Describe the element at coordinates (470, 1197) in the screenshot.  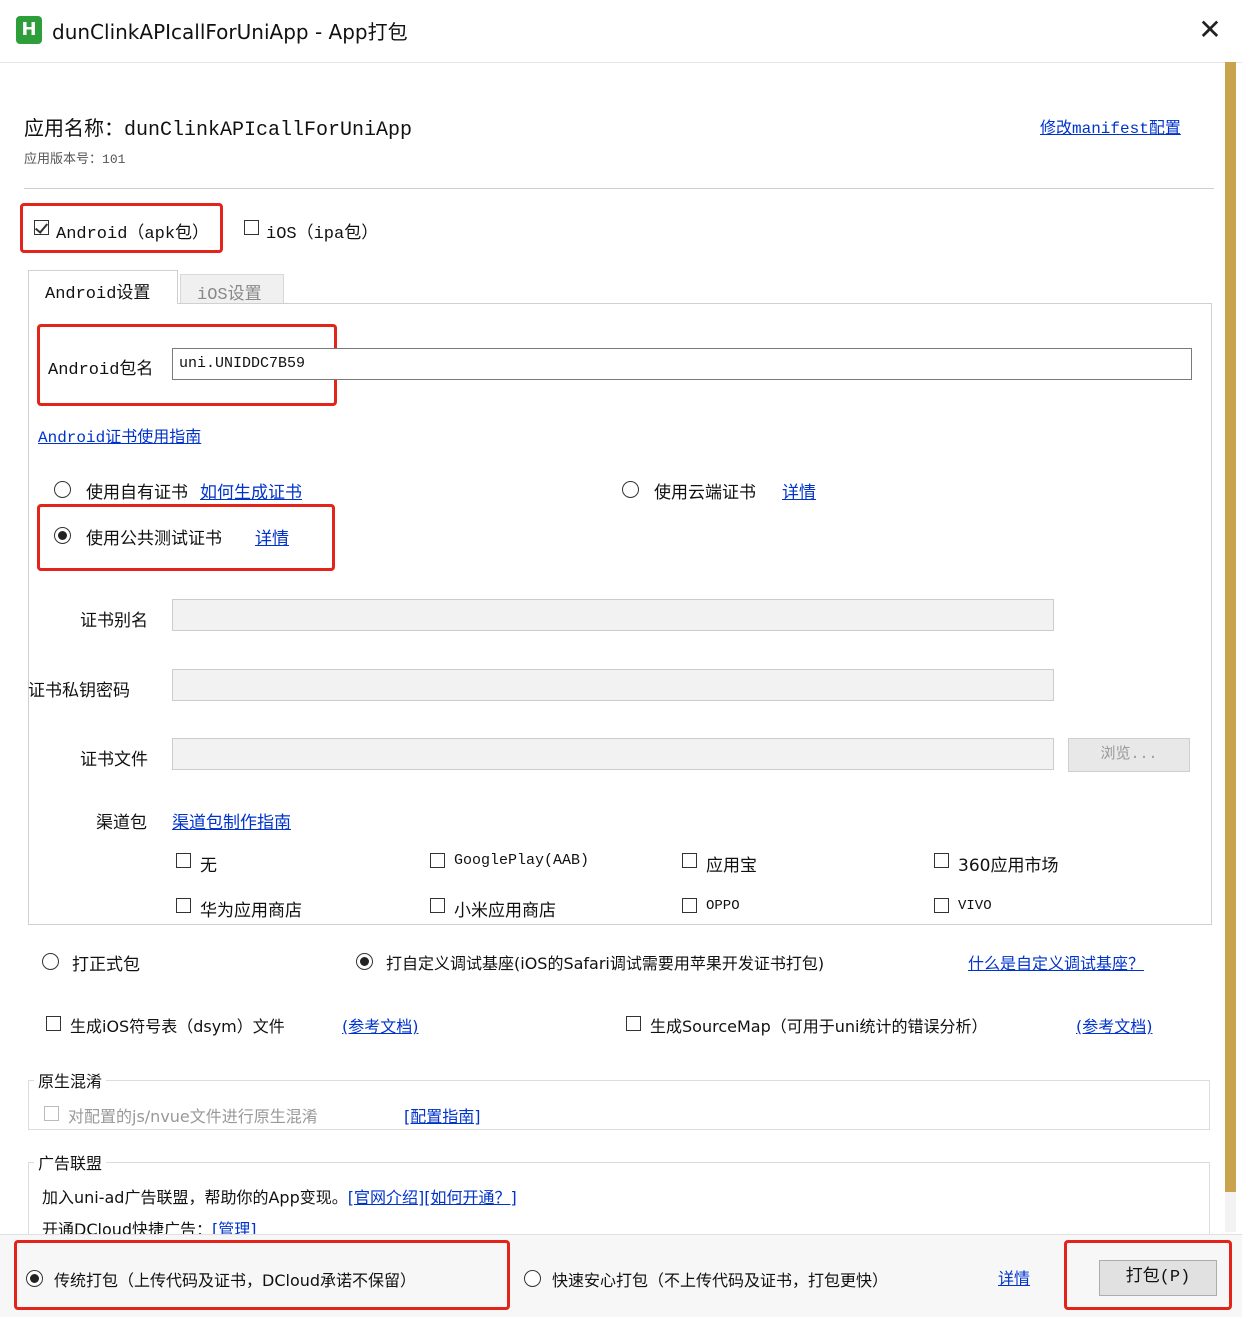
I see `ads-how-to-open-link: [如何开通？]` at that location.